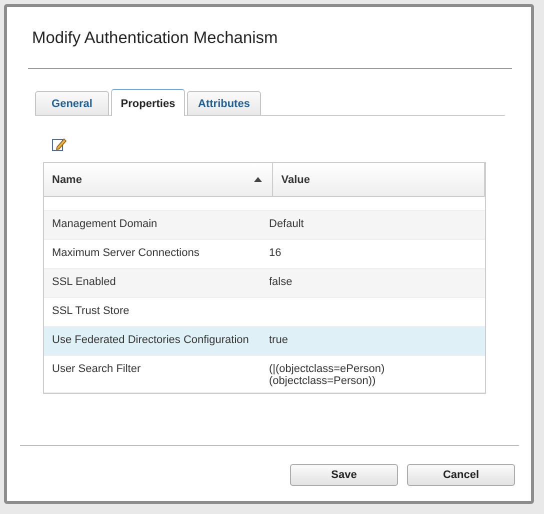 This screenshot has height=514, width=544. What do you see at coordinates (125, 253) in the screenshot?
I see `table-cell-text: Maximum Server Connections` at bounding box center [125, 253].